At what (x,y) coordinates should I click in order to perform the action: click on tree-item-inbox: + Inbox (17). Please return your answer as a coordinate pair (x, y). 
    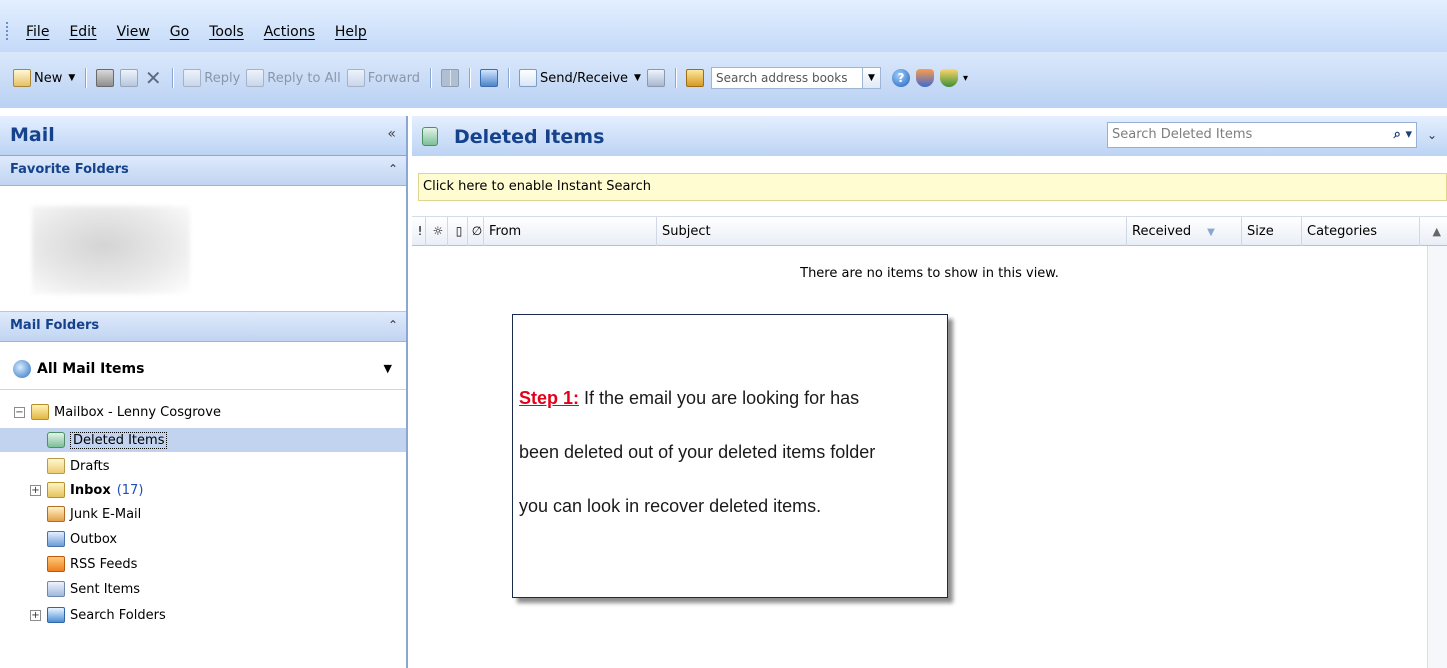
    Looking at the image, I should click on (86, 490).